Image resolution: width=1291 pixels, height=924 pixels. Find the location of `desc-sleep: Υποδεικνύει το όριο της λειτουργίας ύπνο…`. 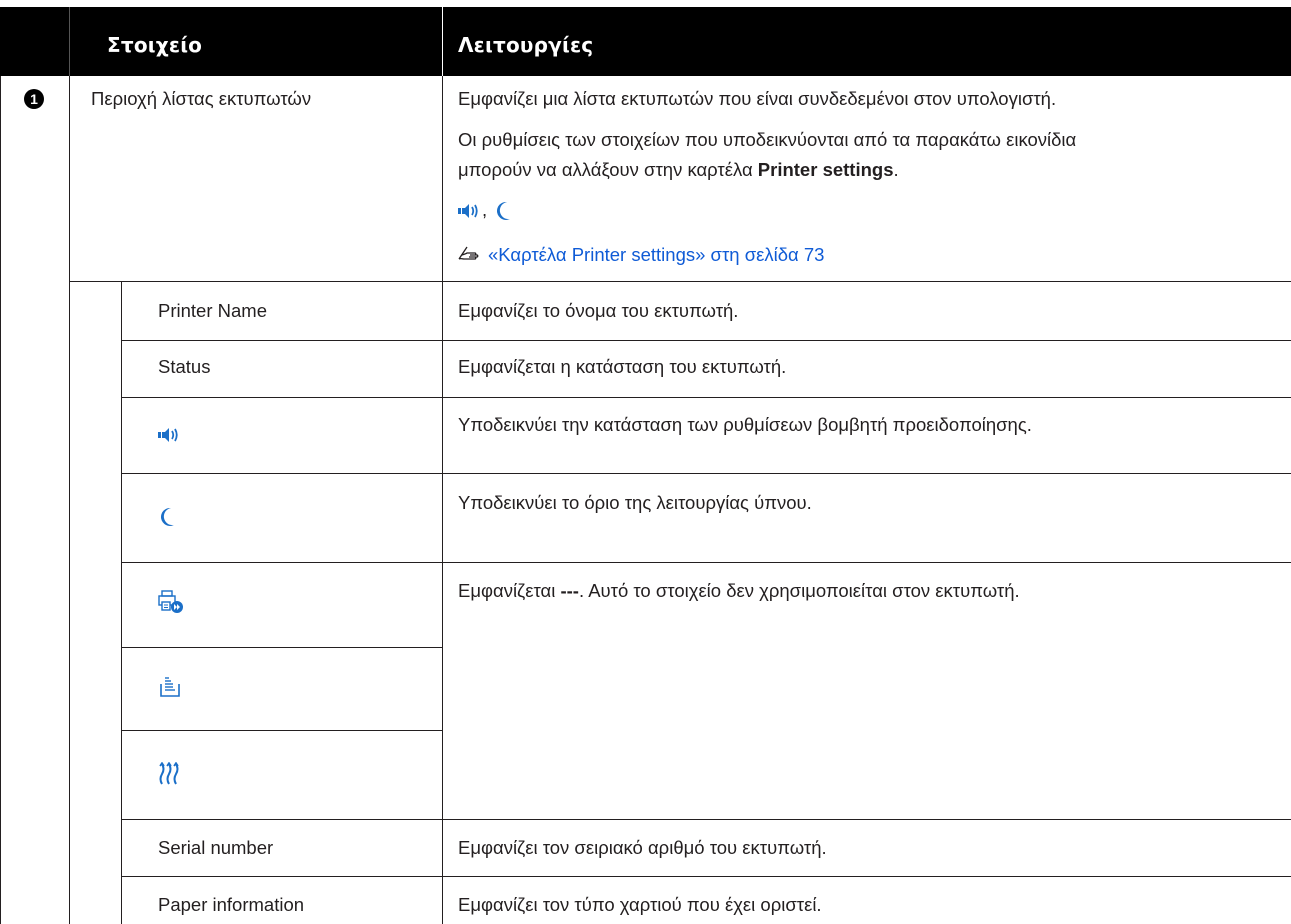

desc-sleep: Υποδεικνύει το όριο της λειτουργίας ύπνο… is located at coordinates (635, 502).